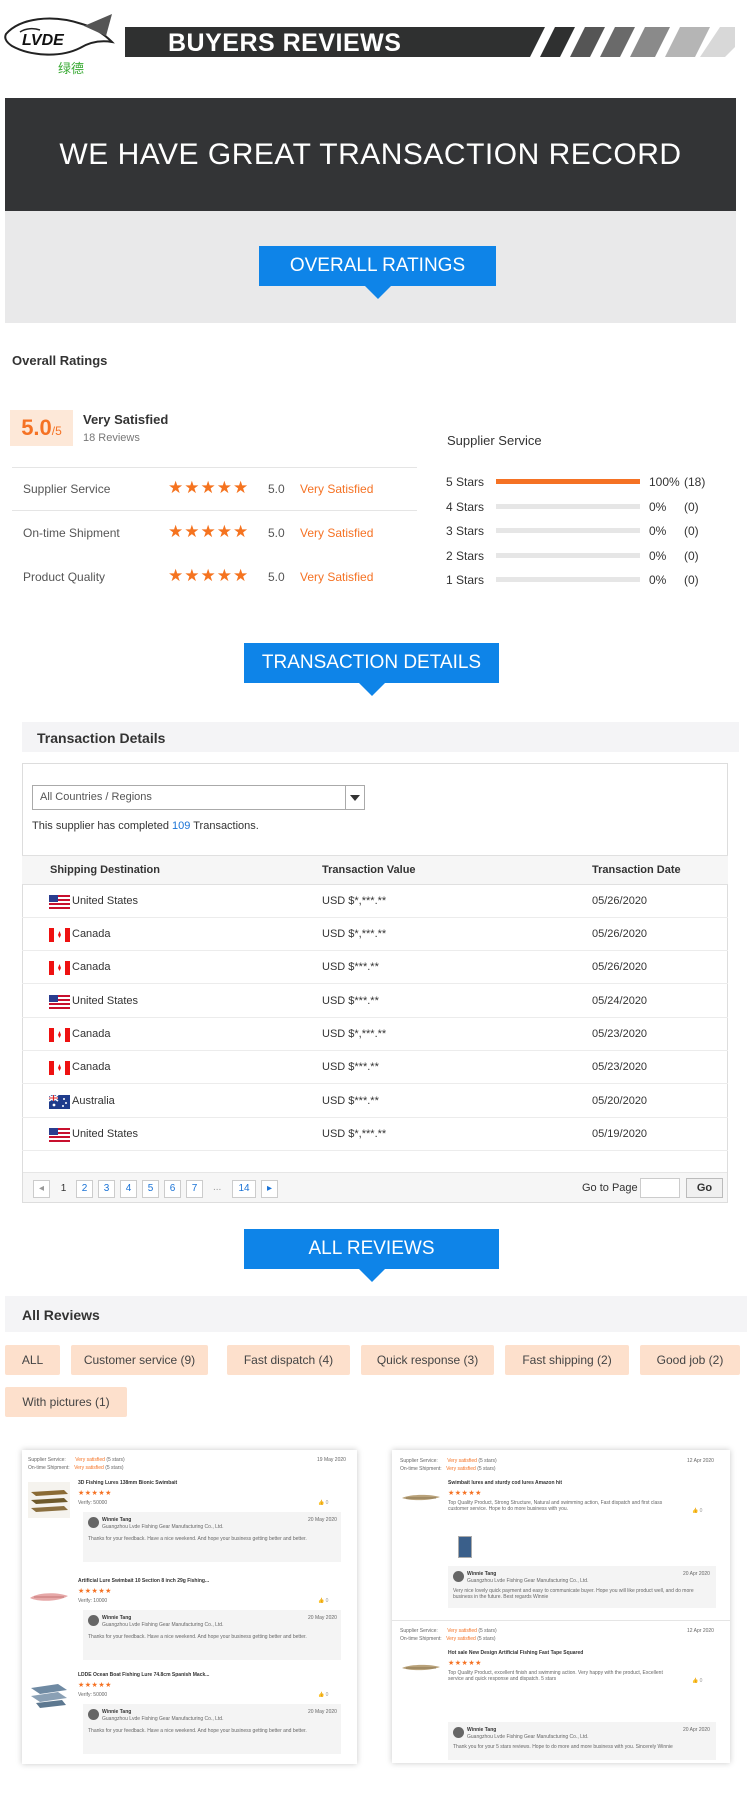 This screenshot has width=750, height=1797. What do you see at coordinates (181, 826) in the screenshot?
I see `transaction-count: 109` at bounding box center [181, 826].